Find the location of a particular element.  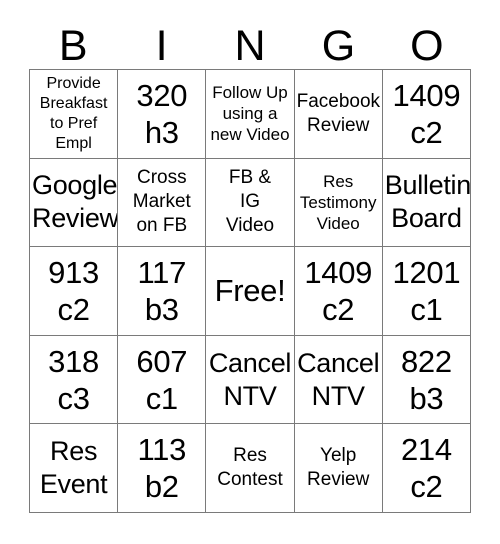

bingo-header-letter-n: N is located at coordinates (250, 46).